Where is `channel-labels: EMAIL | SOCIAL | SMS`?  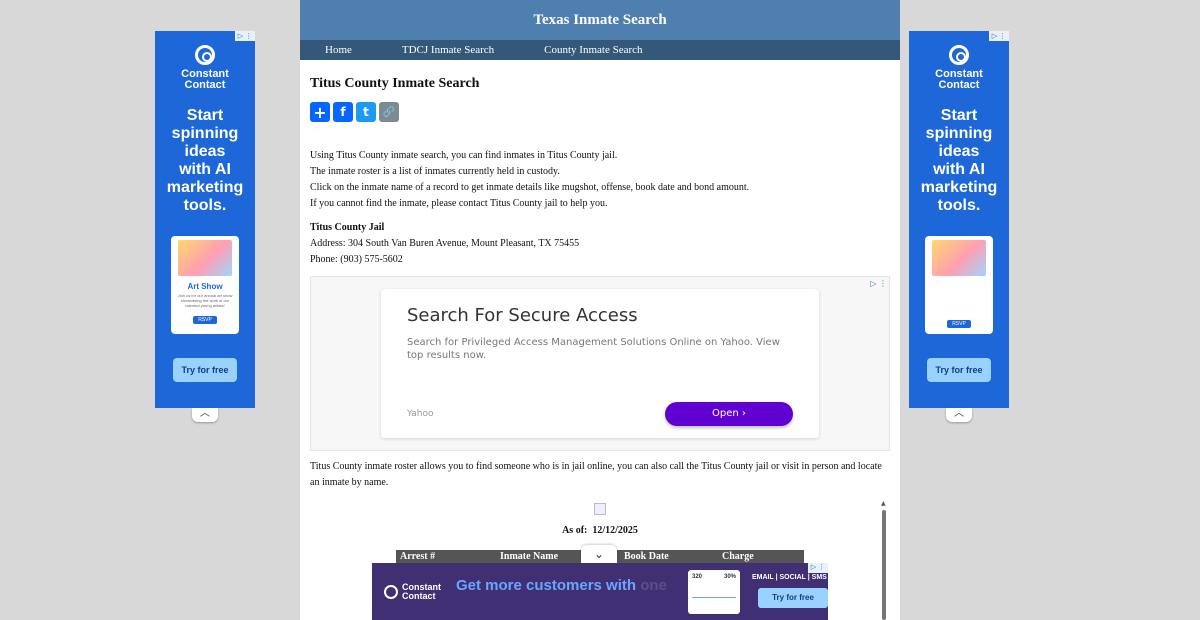 channel-labels: EMAIL | SOCIAL | SMS is located at coordinates (789, 577).